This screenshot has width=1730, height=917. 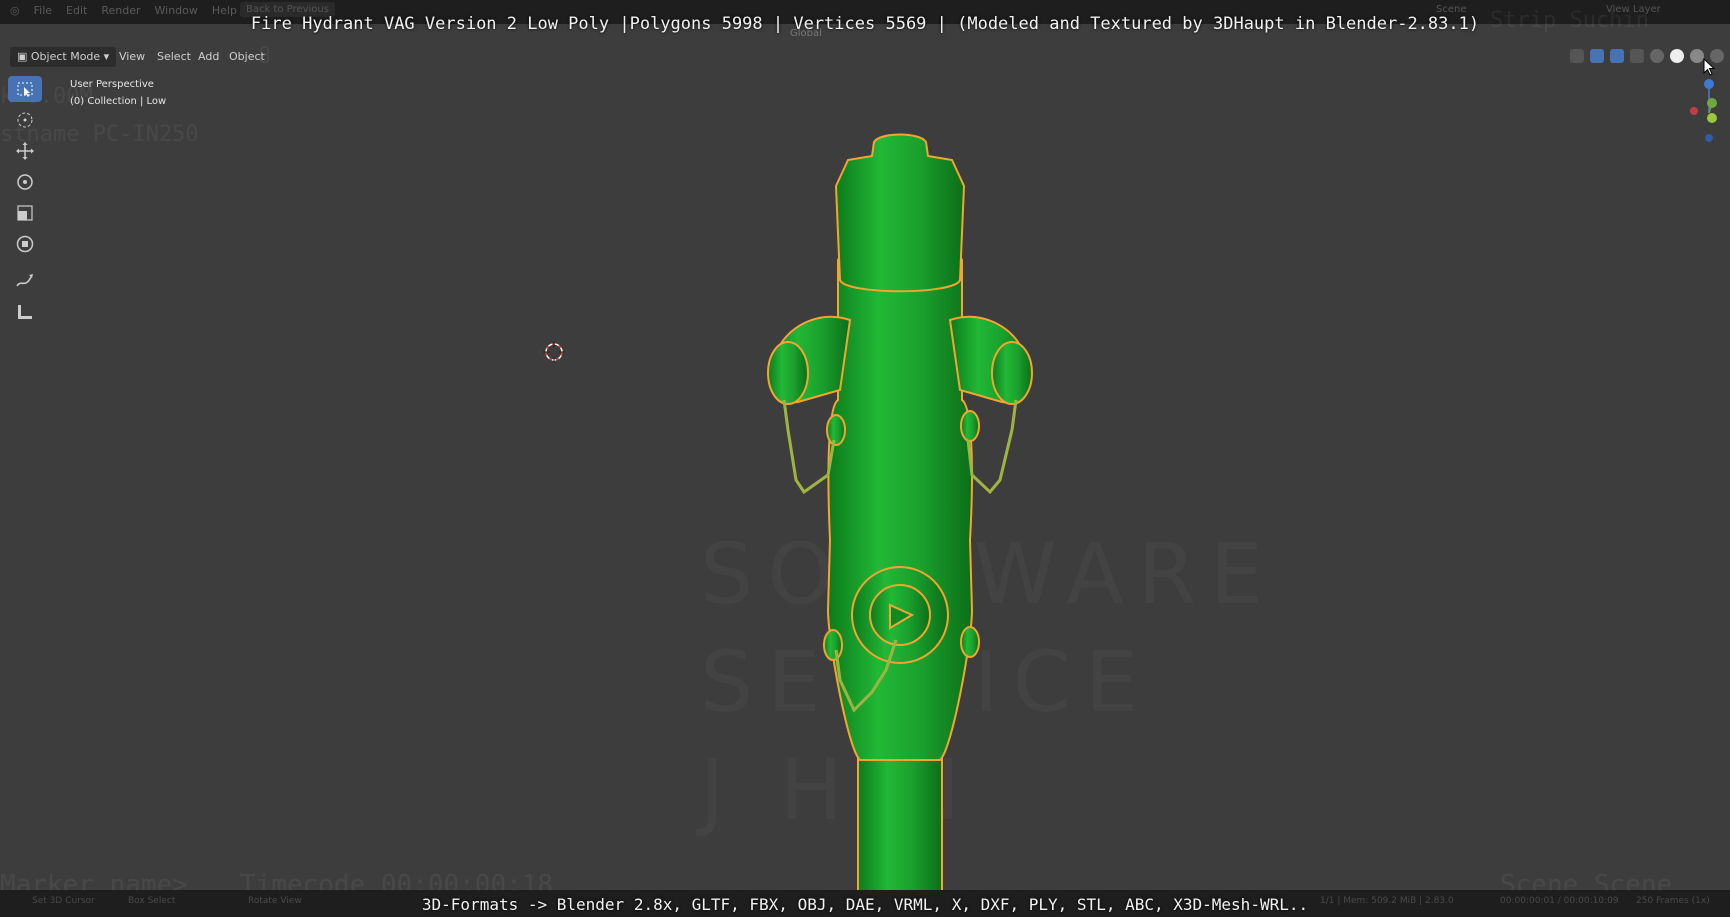 What do you see at coordinates (865, 58) in the screenshot?
I see `viewport-header: ▣ Object Mode ▾ View Select Add Object` at bounding box center [865, 58].